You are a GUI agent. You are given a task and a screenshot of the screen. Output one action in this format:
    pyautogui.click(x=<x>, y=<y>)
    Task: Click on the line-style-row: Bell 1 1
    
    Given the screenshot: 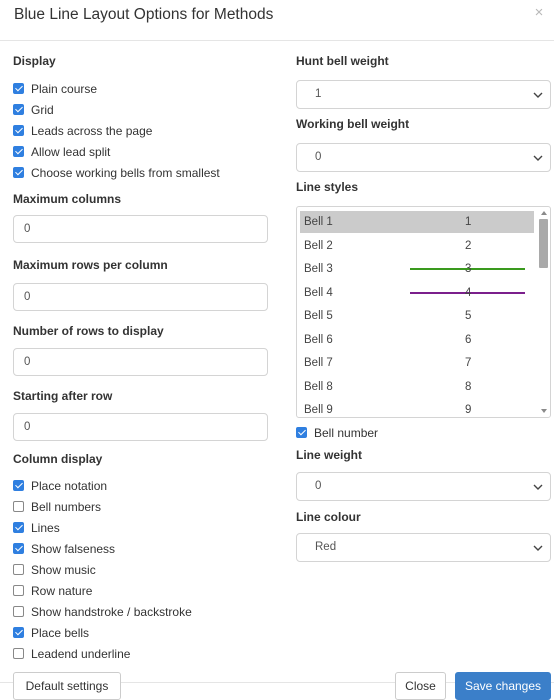 What is the action you would take?
    pyautogui.click(x=417, y=222)
    